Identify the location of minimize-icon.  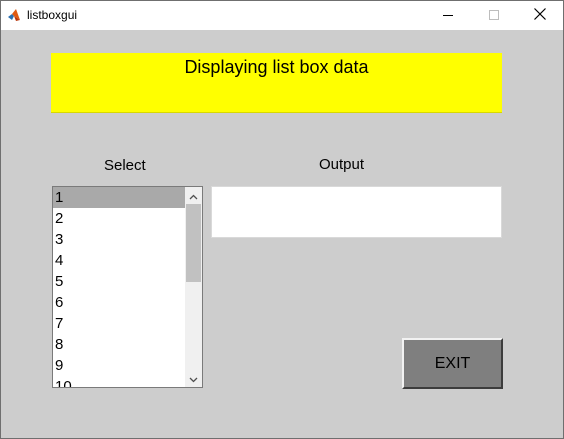
(448, 16).